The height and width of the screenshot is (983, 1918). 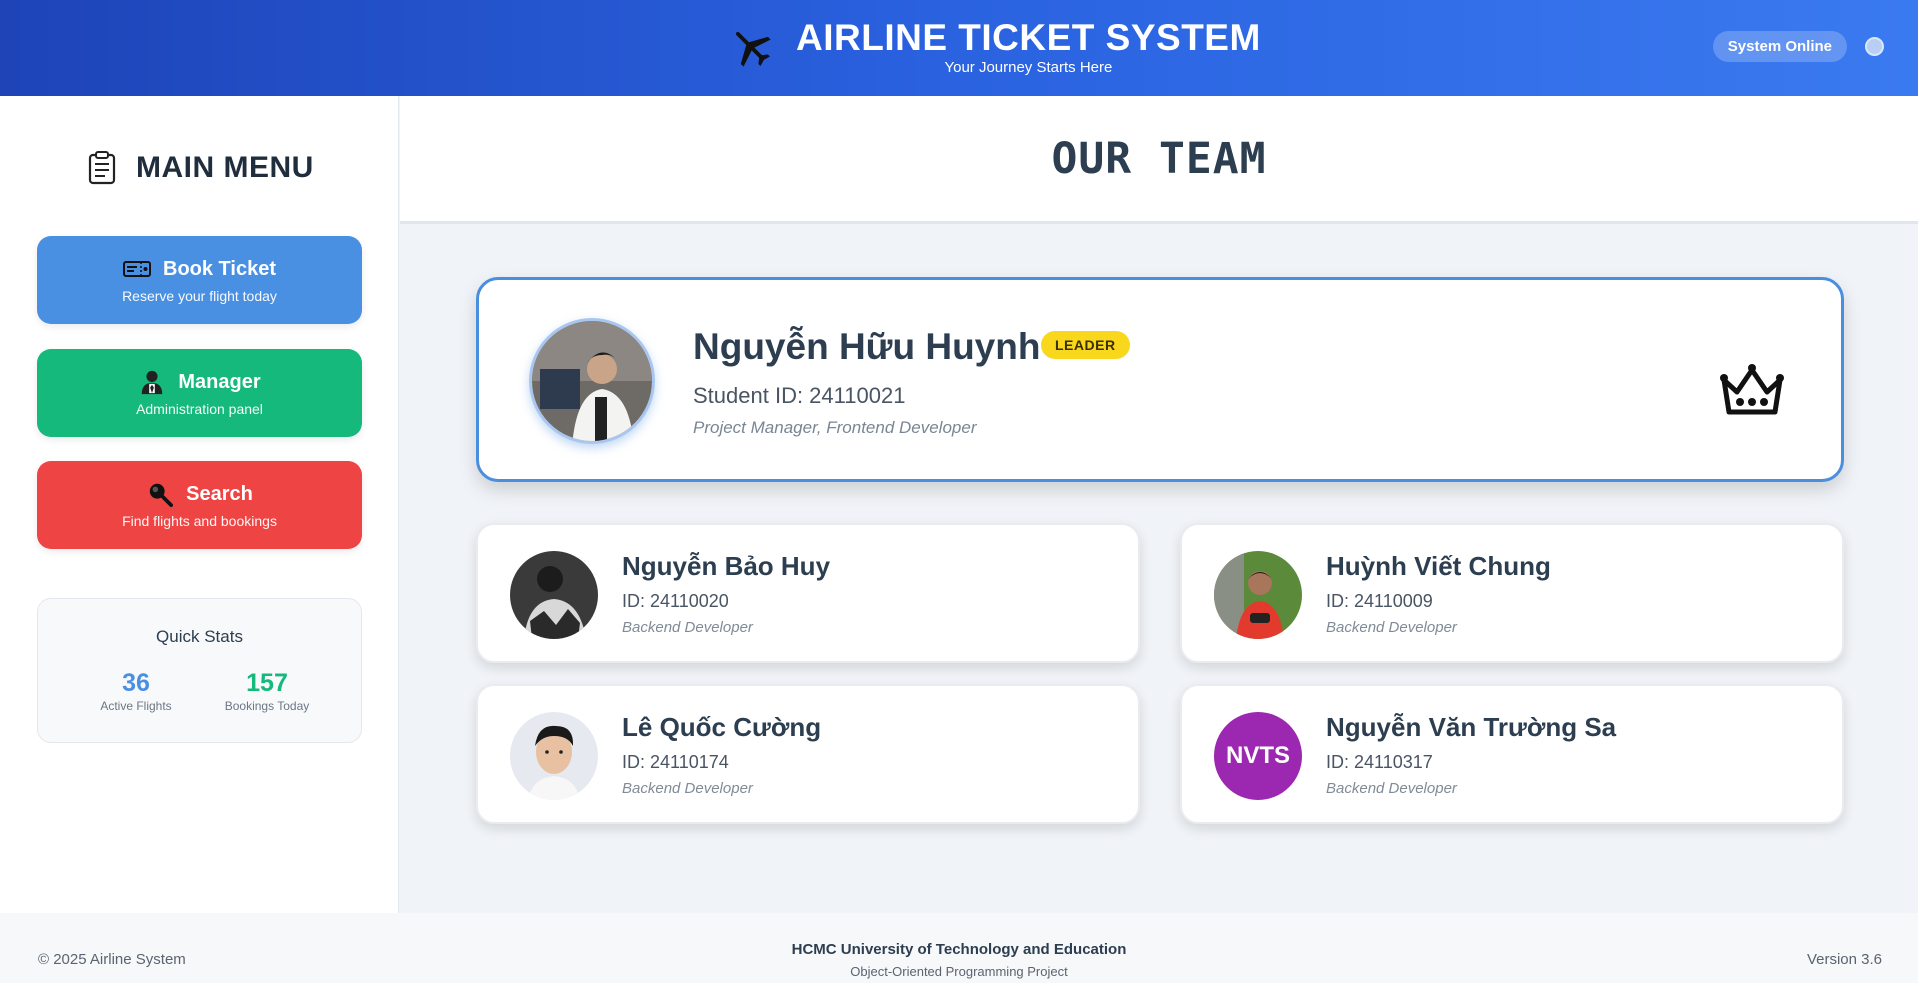 What do you see at coordinates (219, 381) in the screenshot?
I see `manager-label: Manager` at bounding box center [219, 381].